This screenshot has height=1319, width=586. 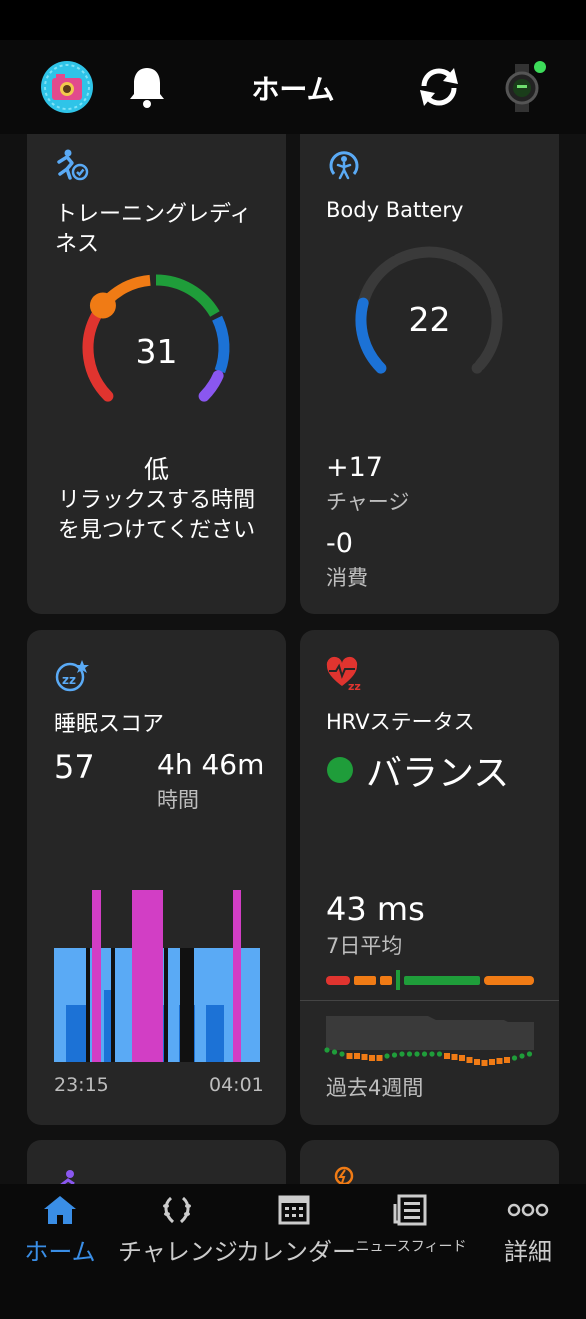 What do you see at coordinates (528, 1252) in the screenshot?
I see `nav-more-label: 詳細` at bounding box center [528, 1252].